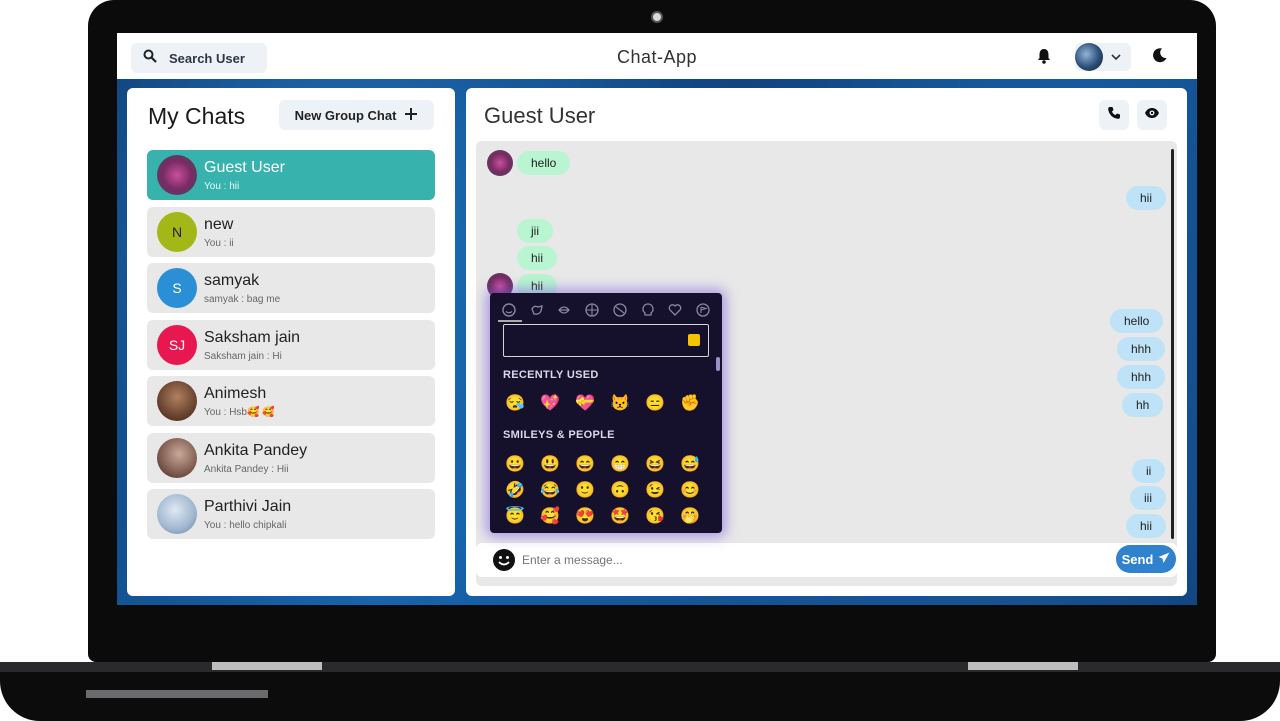  Describe the element at coordinates (550, 465) in the screenshot. I see `emoji-button: 😃` at that location.